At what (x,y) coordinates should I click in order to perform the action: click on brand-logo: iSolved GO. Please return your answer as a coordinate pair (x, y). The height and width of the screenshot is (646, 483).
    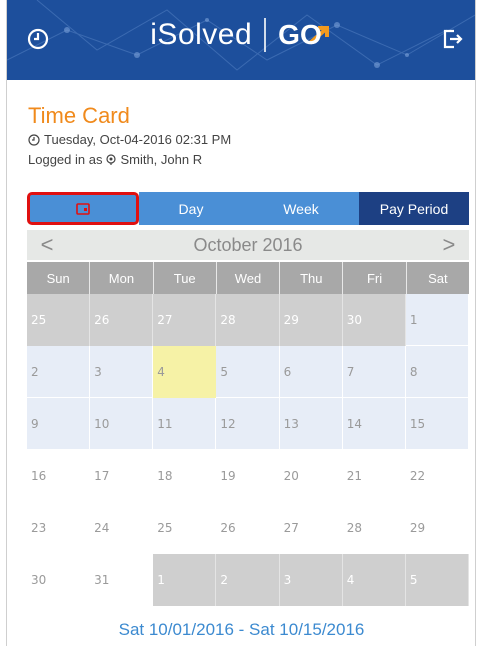
    Looking at the image, I should click on (241, 35).